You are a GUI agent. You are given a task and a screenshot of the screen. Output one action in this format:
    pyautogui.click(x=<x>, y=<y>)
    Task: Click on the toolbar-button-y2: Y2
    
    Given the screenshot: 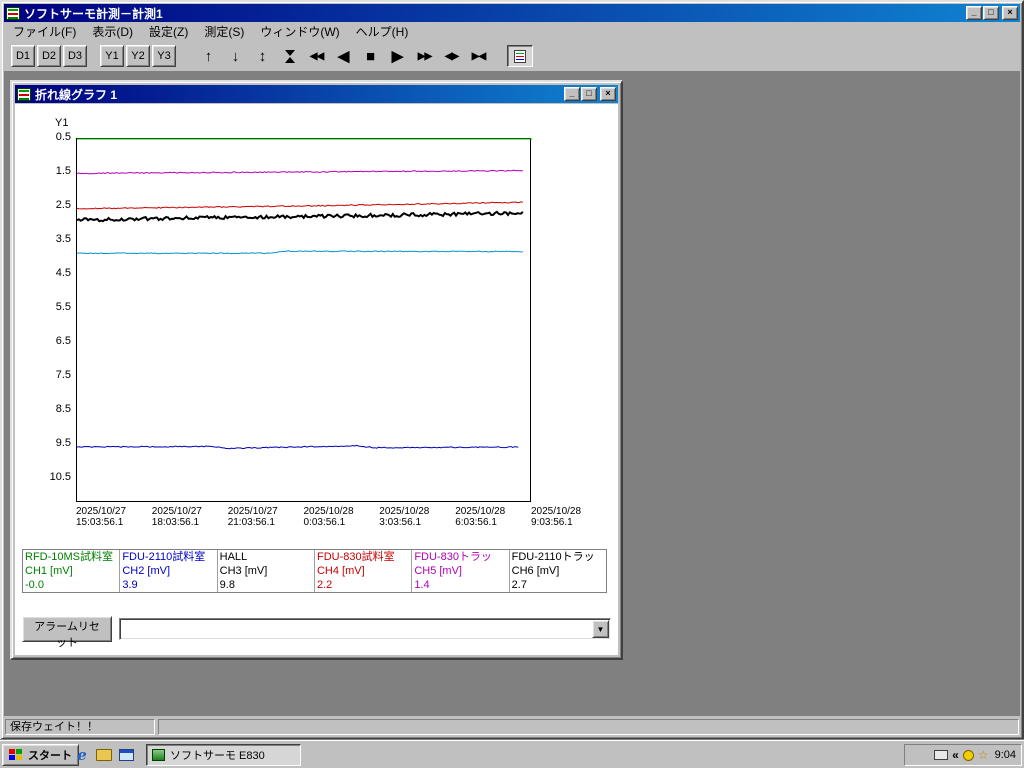 What is the action you would take?
    pyautogui.click(x=138, y=56)
    